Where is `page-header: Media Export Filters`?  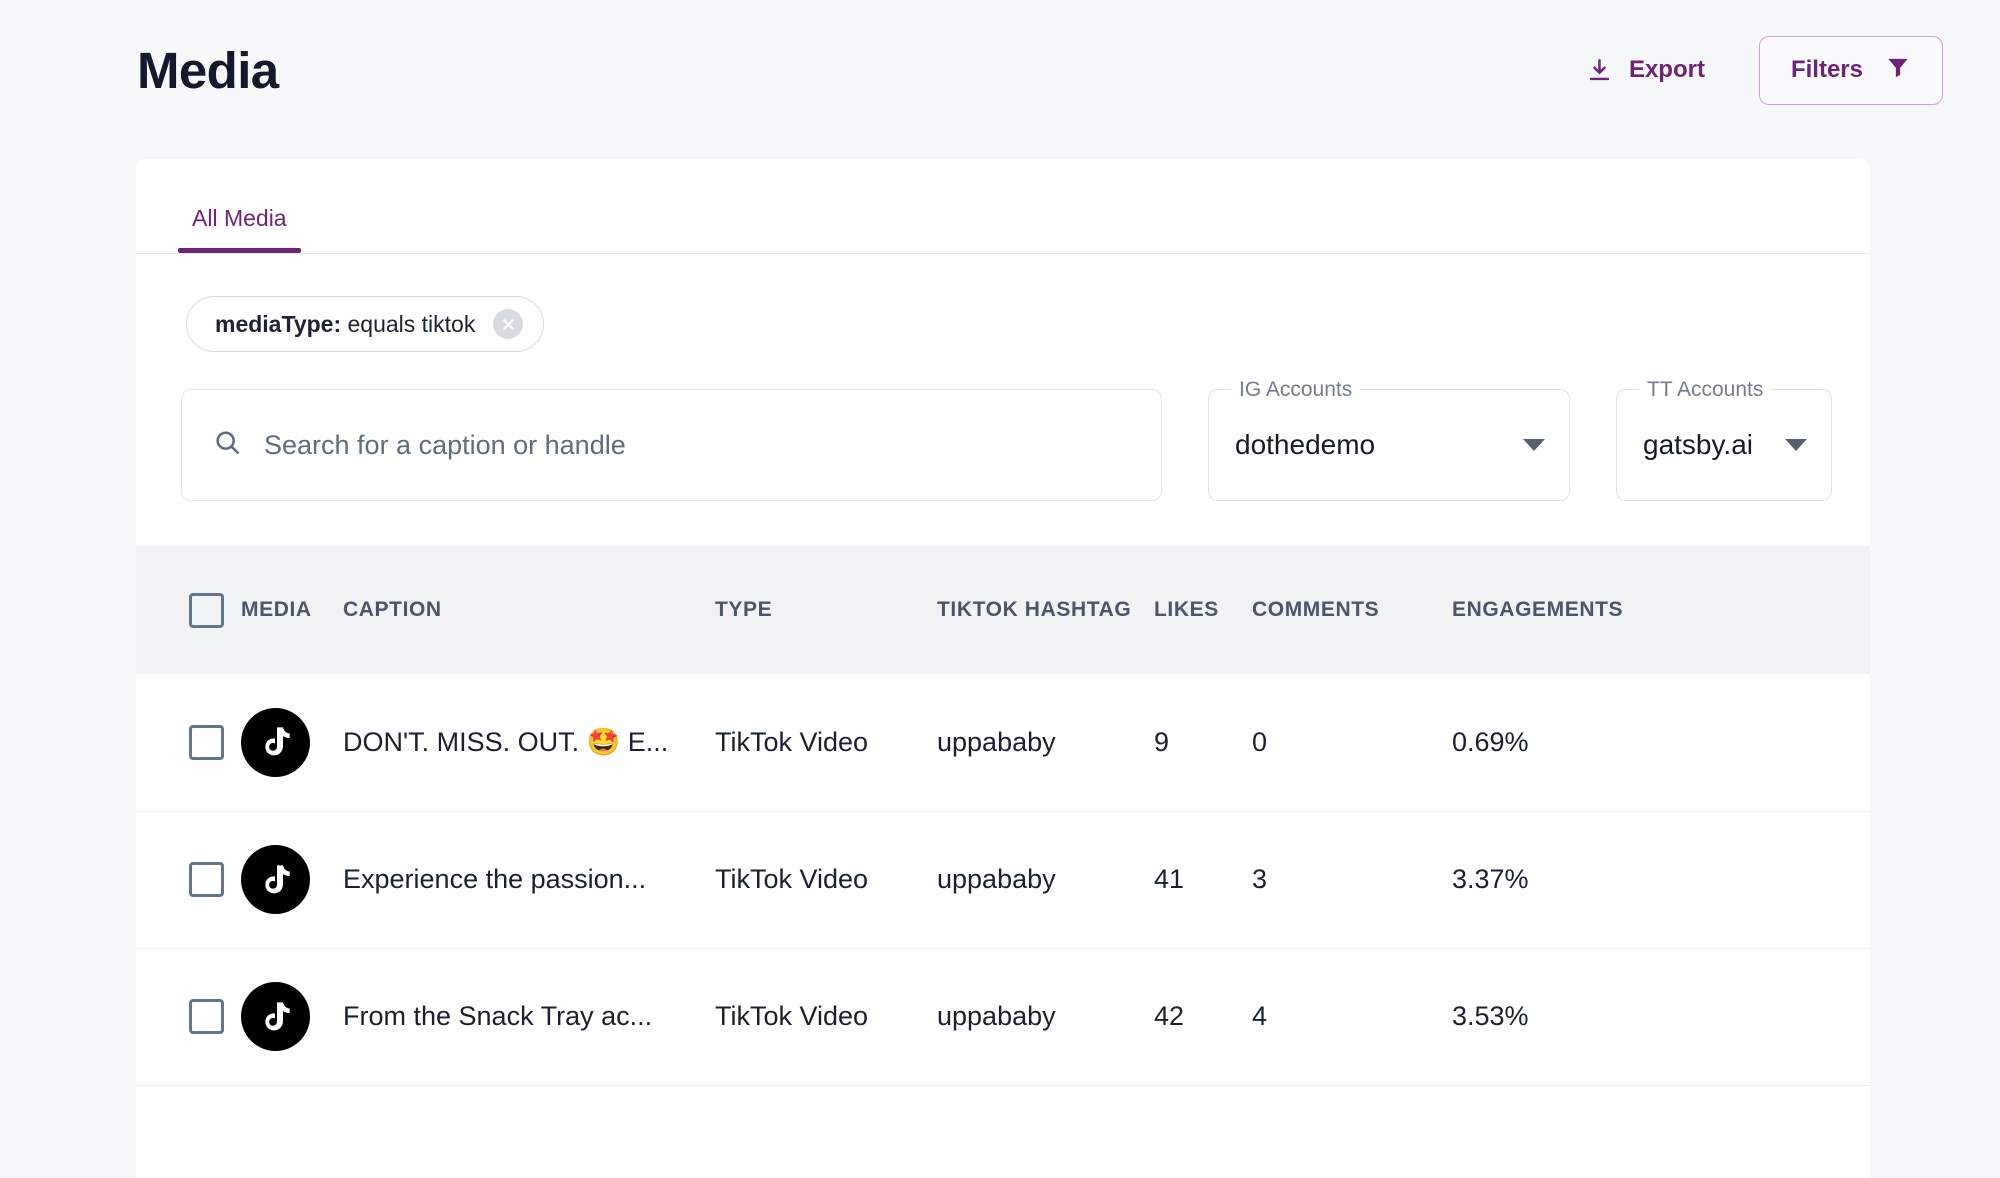
page-header: Media Export Filters is located at coordinates (1000, 70).